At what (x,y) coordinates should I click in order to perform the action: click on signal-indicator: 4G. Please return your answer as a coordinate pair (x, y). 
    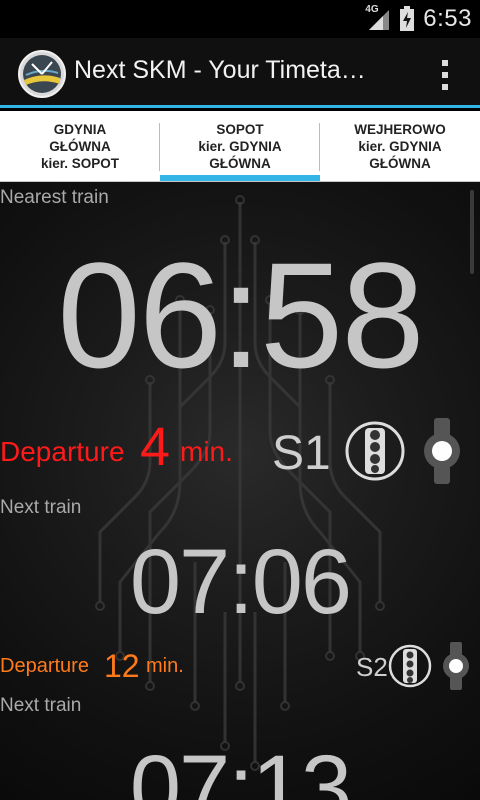
    Looking at the image, I should click on (378, 18).